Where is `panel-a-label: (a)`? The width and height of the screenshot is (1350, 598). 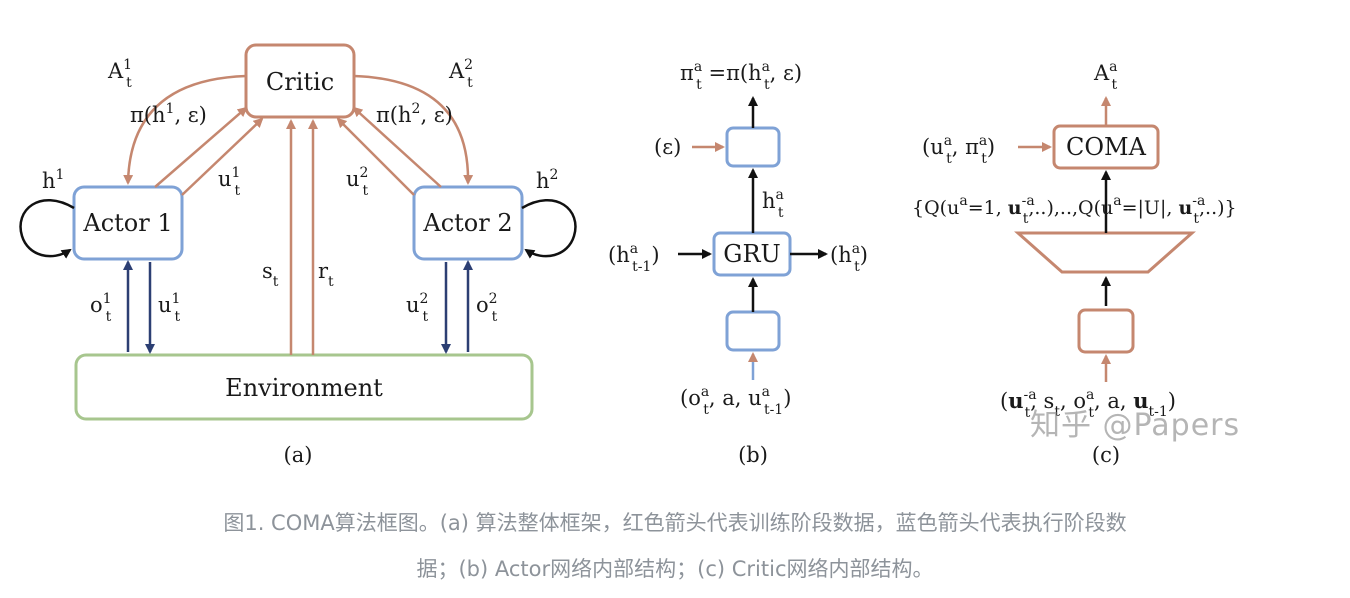
panel-a-label: (a) is located at coordinates (298, 455).